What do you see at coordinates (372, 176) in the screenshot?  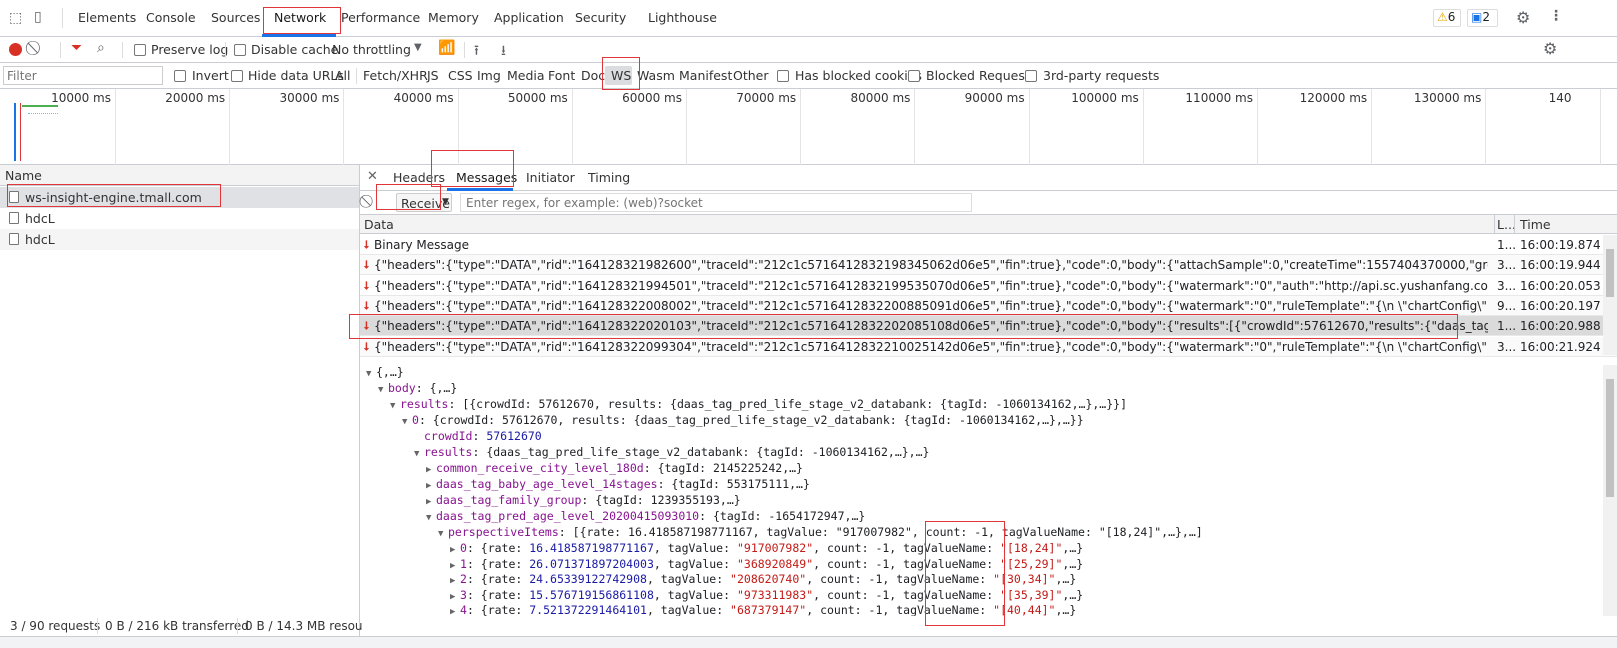 I see `close-icon: ✕` at bounding box center [372, 176].